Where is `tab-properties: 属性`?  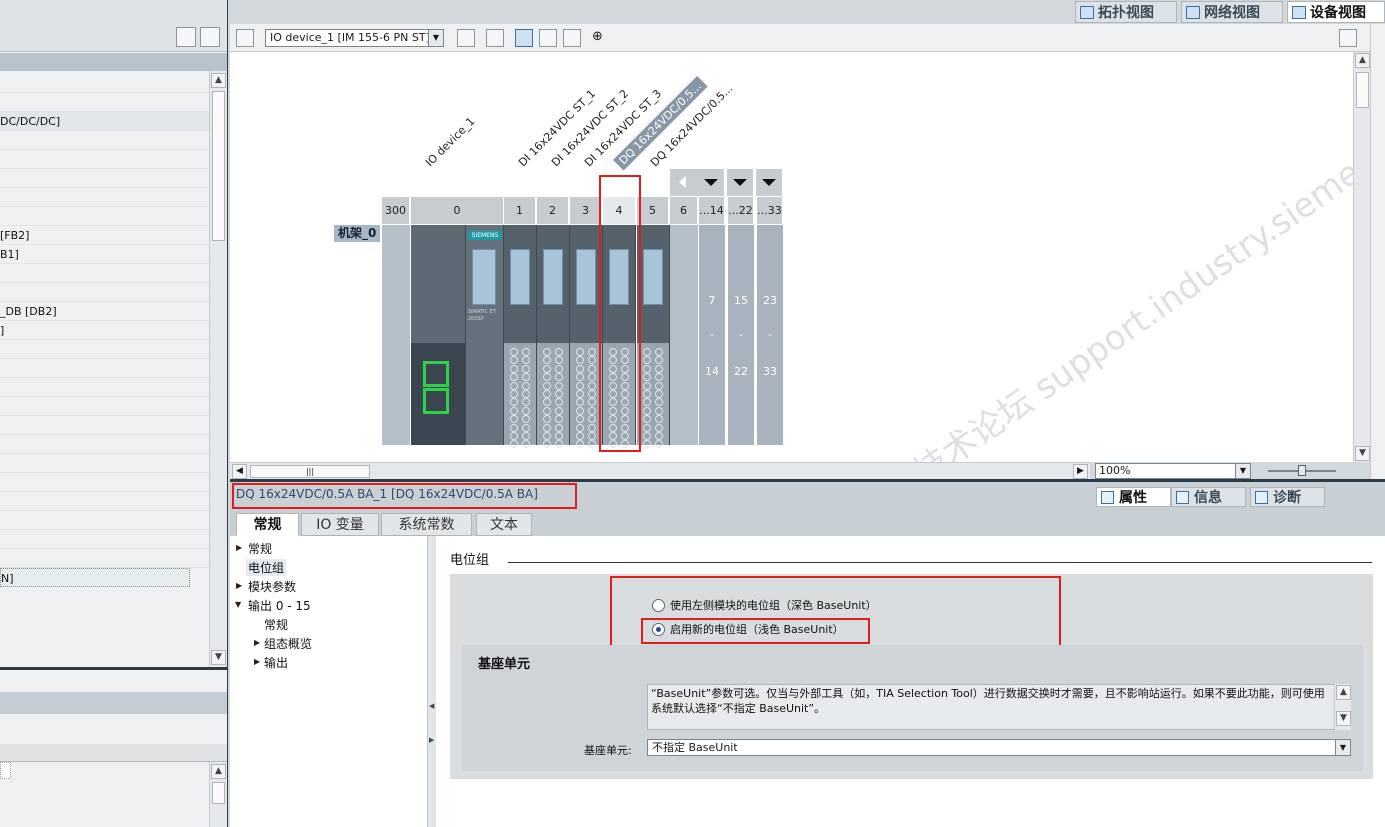 tab-properties: 属性 is located at coordinates (1133, 497).